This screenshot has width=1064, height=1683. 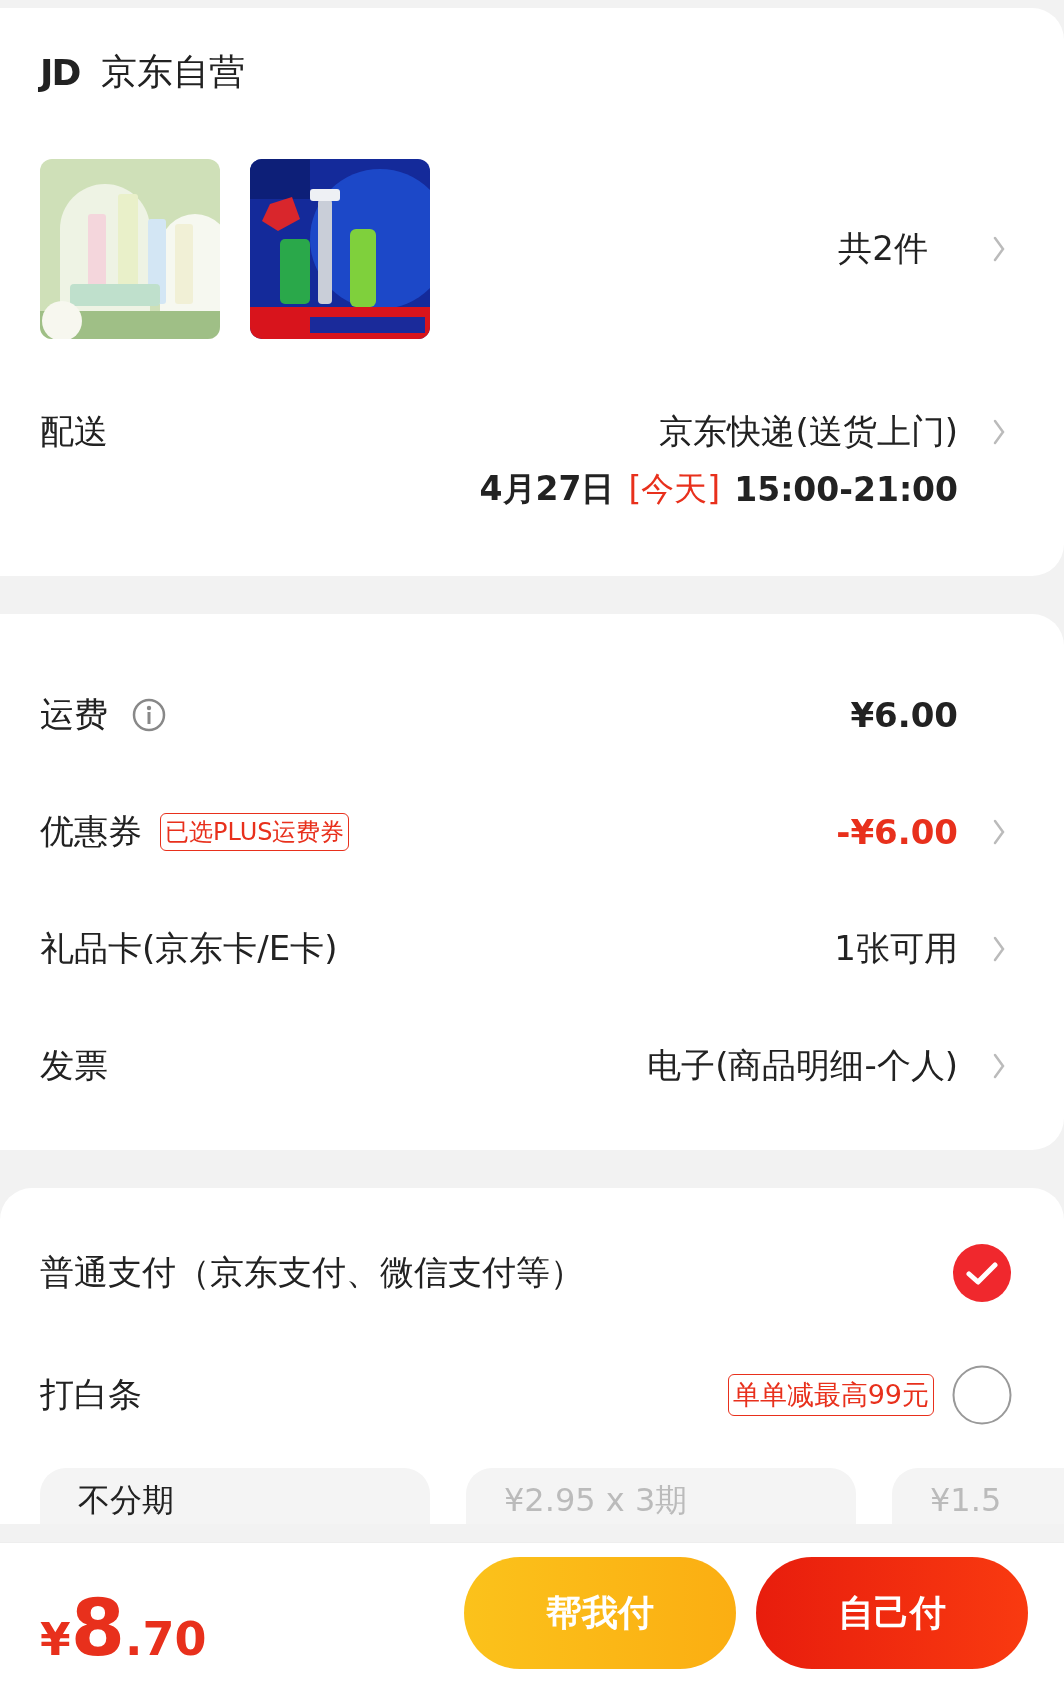 What do you see at coordinates (674, 489) in the screenshot?
I see `day-tag: [今天]` at bounding box center [674, 489].